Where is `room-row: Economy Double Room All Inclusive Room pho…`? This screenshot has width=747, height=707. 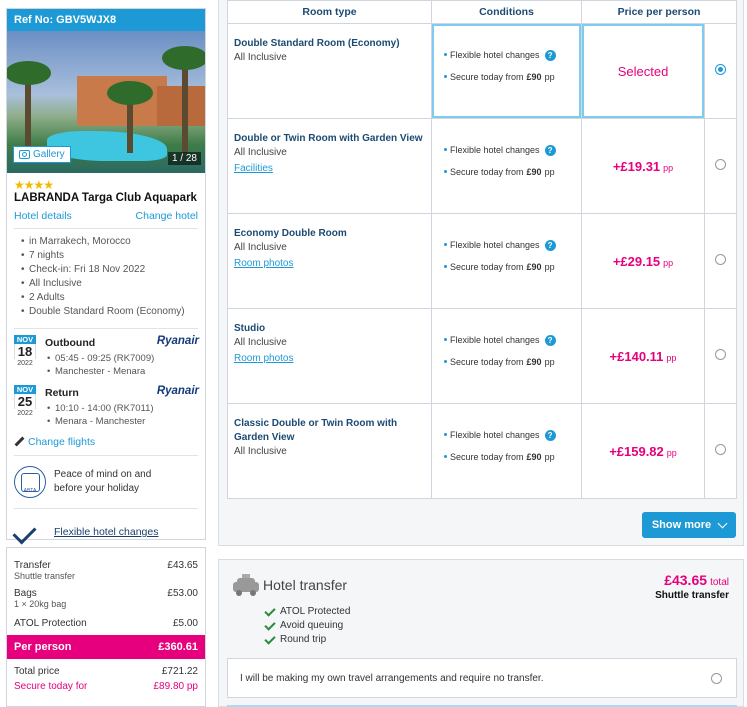 room-row: Economy Double Room All Inclusive Room pho… is located at coordinates (482, 261).